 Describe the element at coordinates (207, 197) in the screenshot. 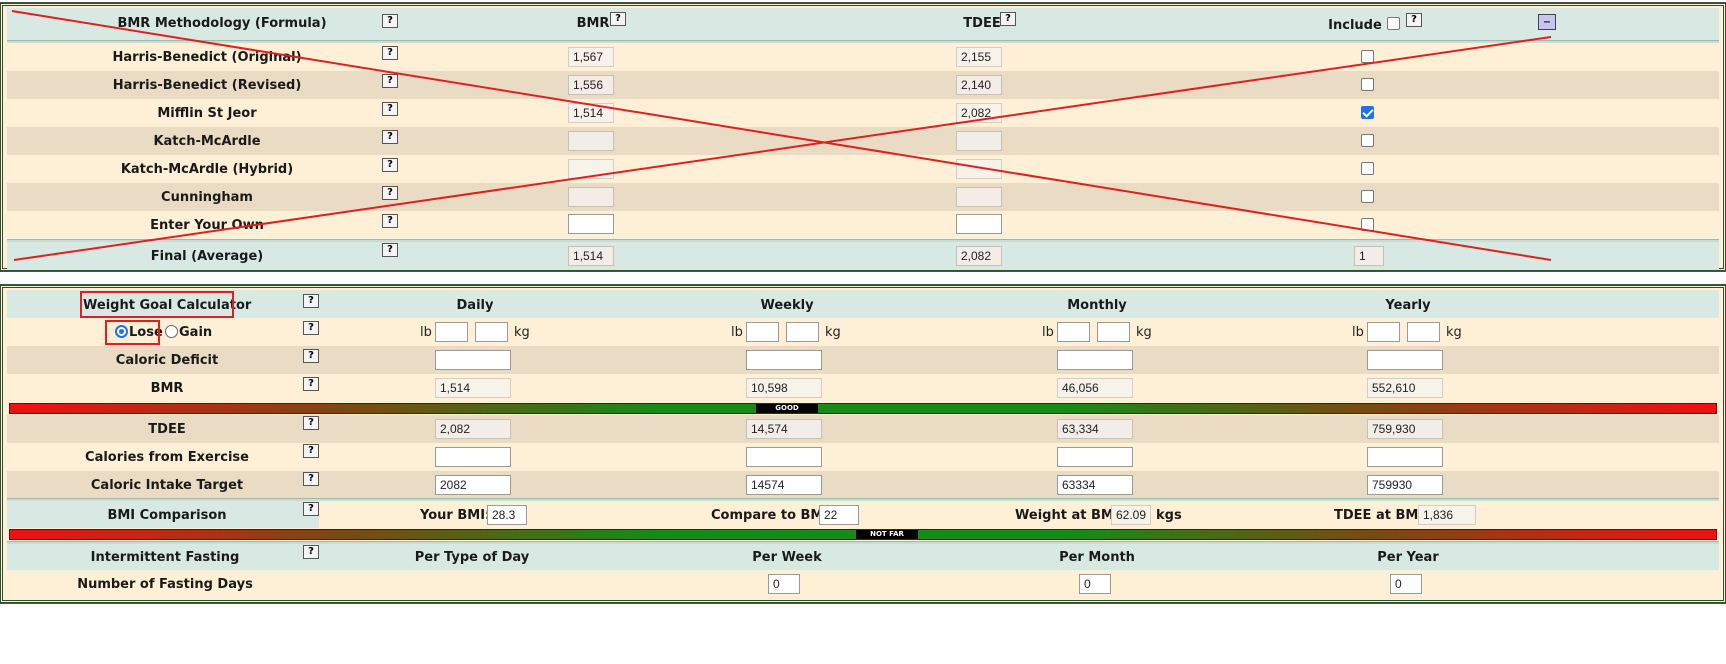

I see `formula-name: Cunningham` at that location.